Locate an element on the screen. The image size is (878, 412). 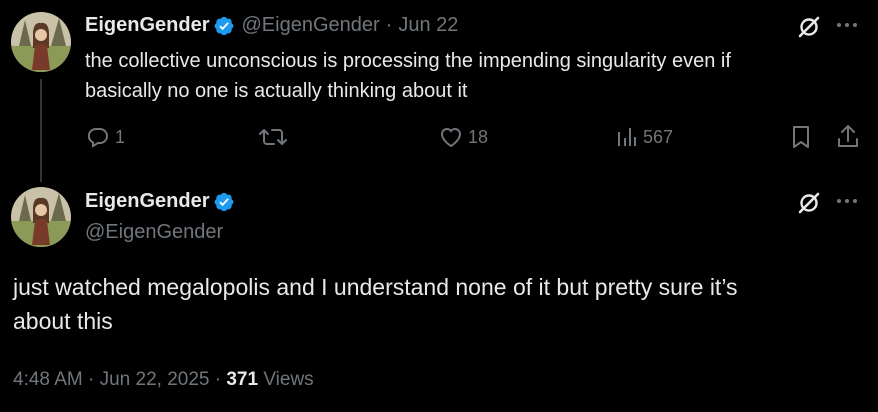
views-button: 567 is located at coordinates (644, 137).